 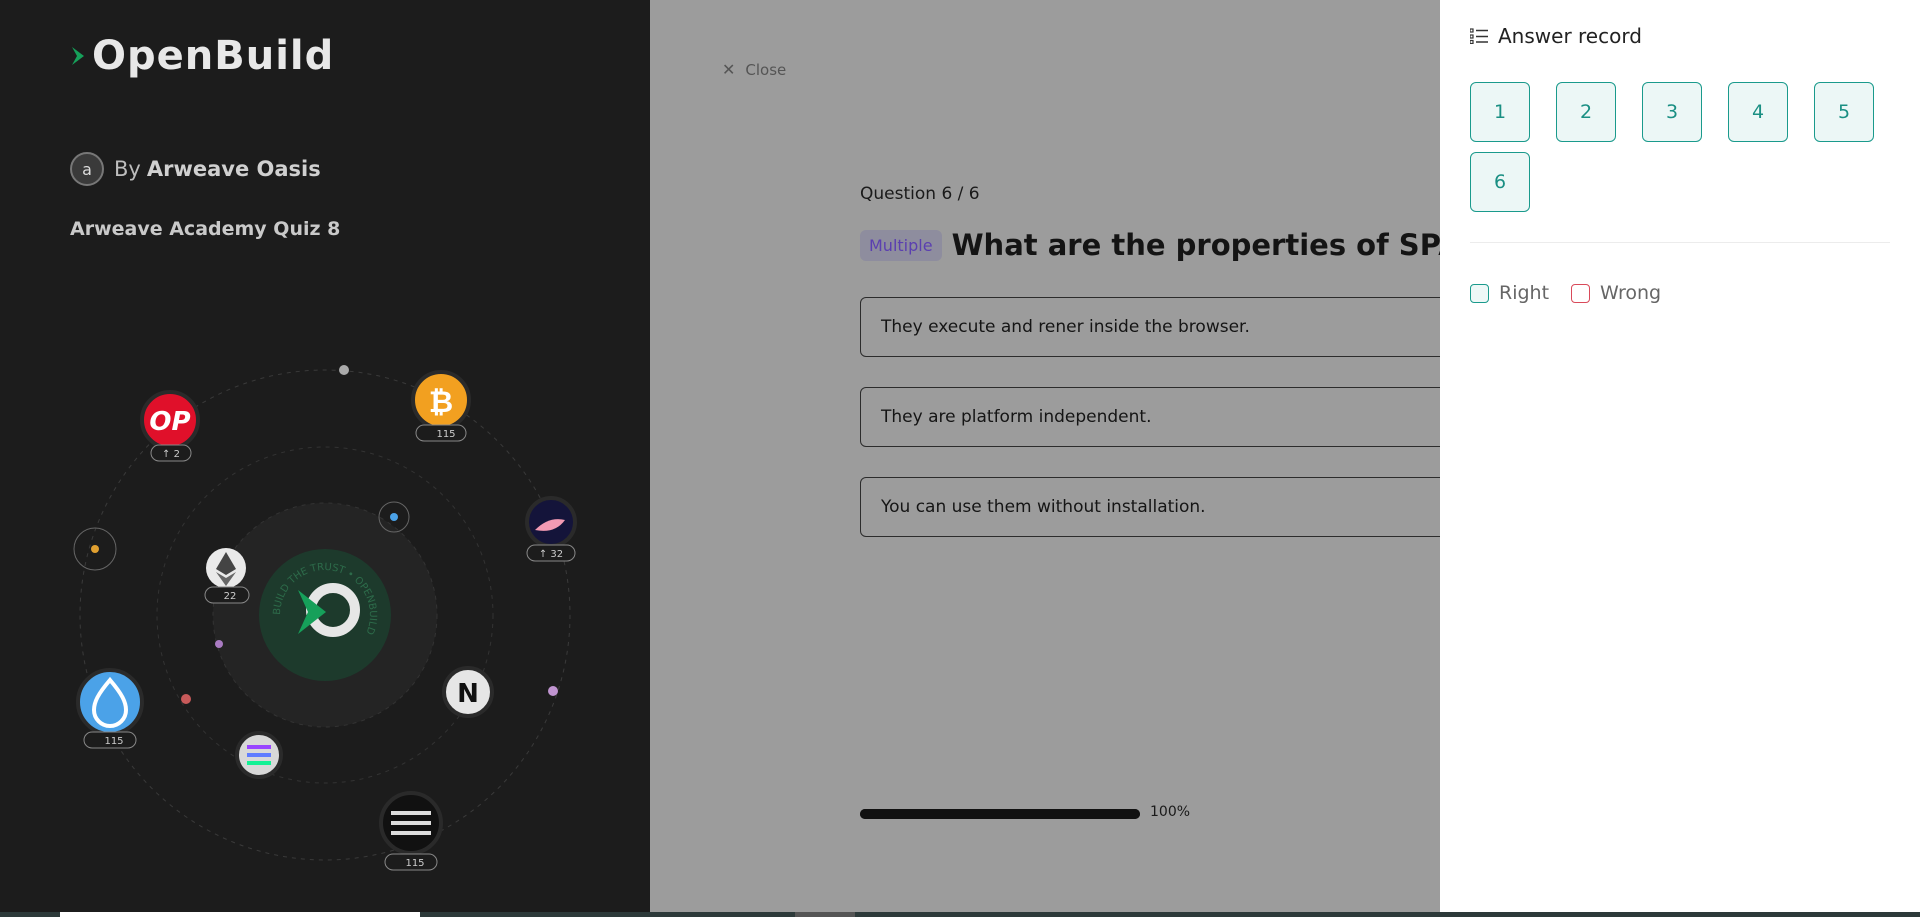 What do you see at coordinates (230, 596) in the screenshot?
I see `ethereum-badge: 22` at bounding box center [230, 596].